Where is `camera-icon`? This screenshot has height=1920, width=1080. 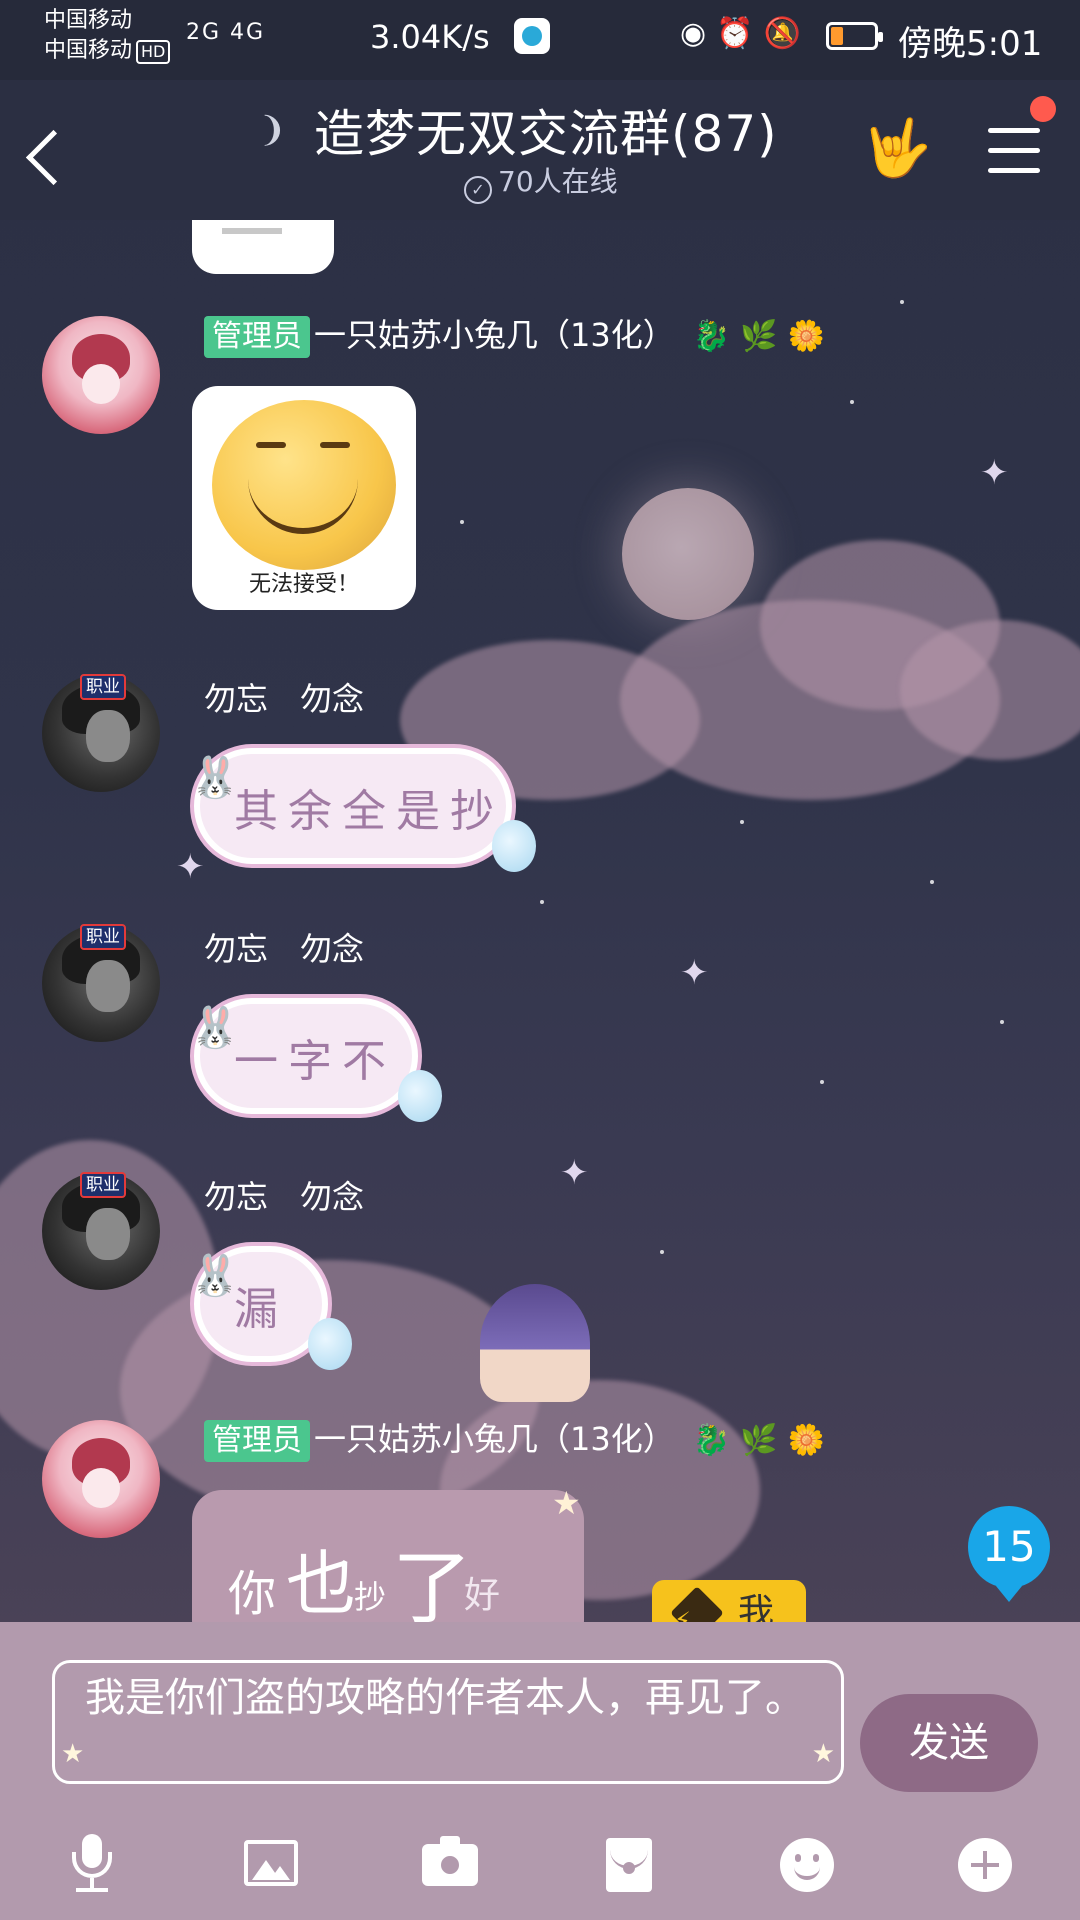 camera-icon is located at coordinates (450, 1861).